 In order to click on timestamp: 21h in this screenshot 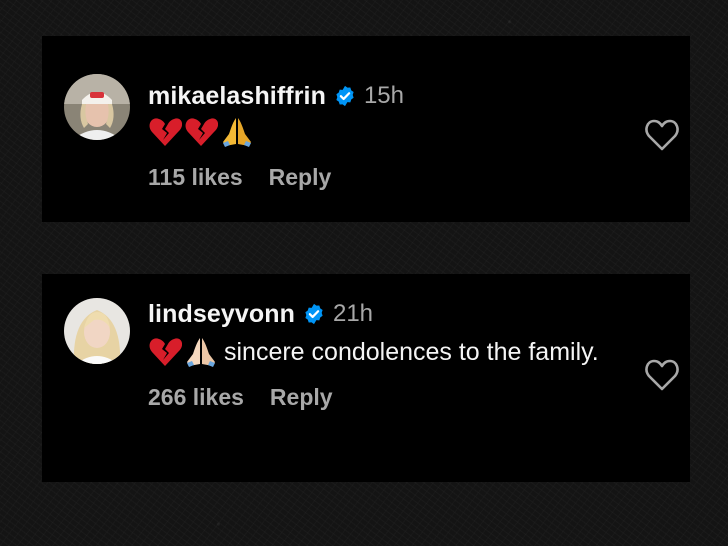, I will do `click(353, 313)`.